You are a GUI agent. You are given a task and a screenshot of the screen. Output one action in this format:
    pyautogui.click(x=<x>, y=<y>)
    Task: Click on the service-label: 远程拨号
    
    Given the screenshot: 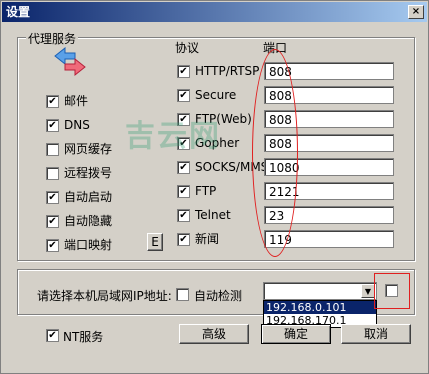 What is the action you would take?
    pyautogui.click(x=88, y=173)
    